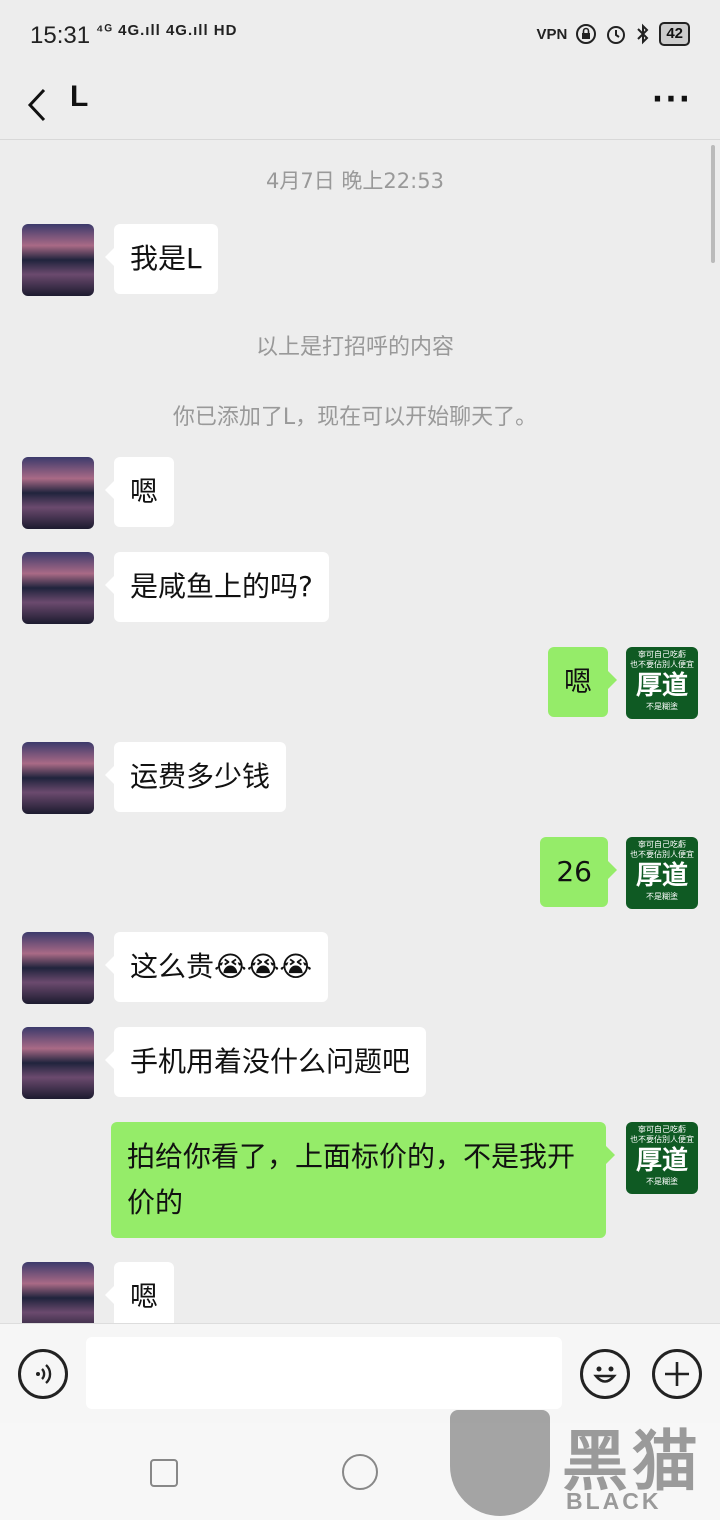  I want to click on watermark-logo: 黑猫 BLACK CAT, so click(585, 1462).